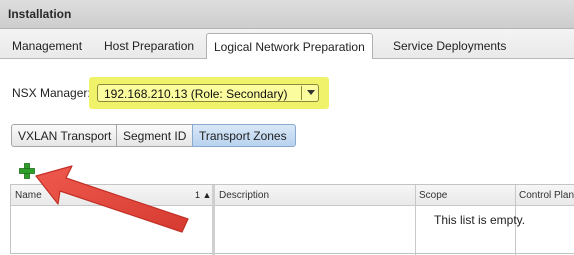 The width and height of the screenshot is (574, 255). Describe the element at coordinates (480, 220) in the screenshot. I see `empty-list-message: This list is empty.` at that location.